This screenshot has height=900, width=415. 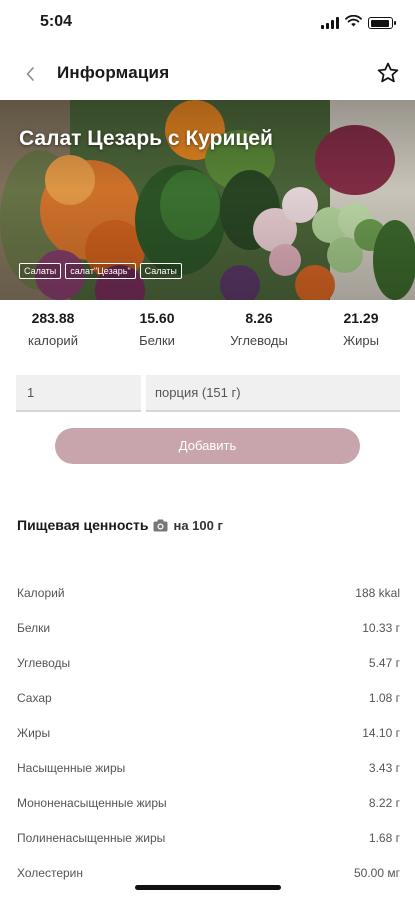 I want to click on home-indicator, so click(x=208, y=887).